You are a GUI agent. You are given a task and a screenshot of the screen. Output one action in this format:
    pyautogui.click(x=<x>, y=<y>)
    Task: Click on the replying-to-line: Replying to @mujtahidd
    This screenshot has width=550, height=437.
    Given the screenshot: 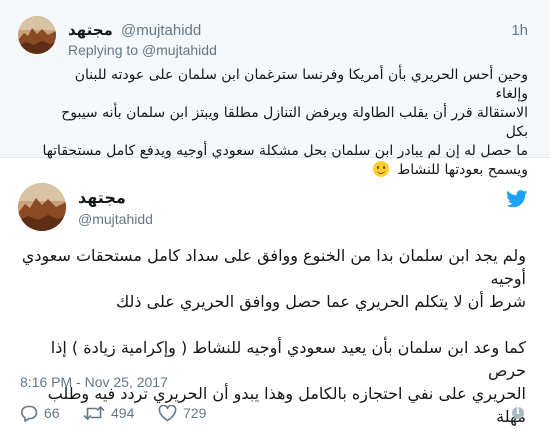 What is the action you would take?
    pyautogui.click(x=142, y=50)
    